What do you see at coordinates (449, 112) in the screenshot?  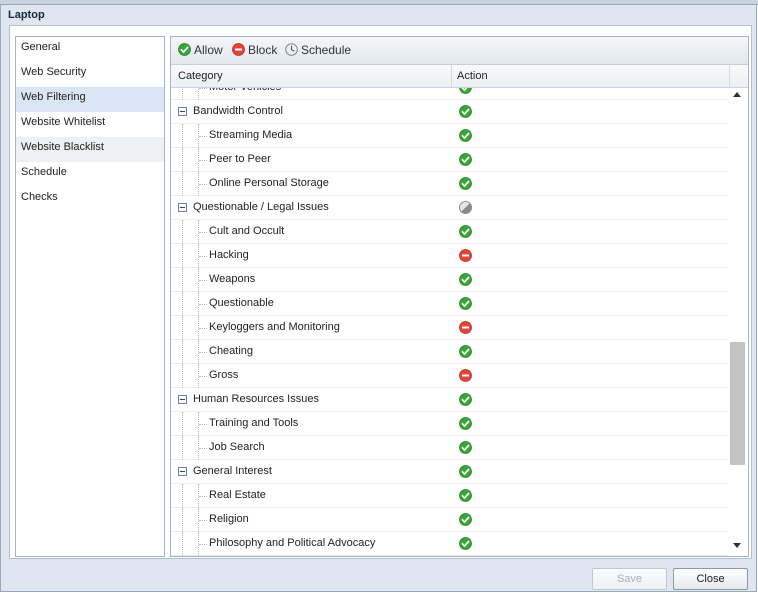 I see `tree-group-row: Bandwidth Control` at bounding box center [449, 112].